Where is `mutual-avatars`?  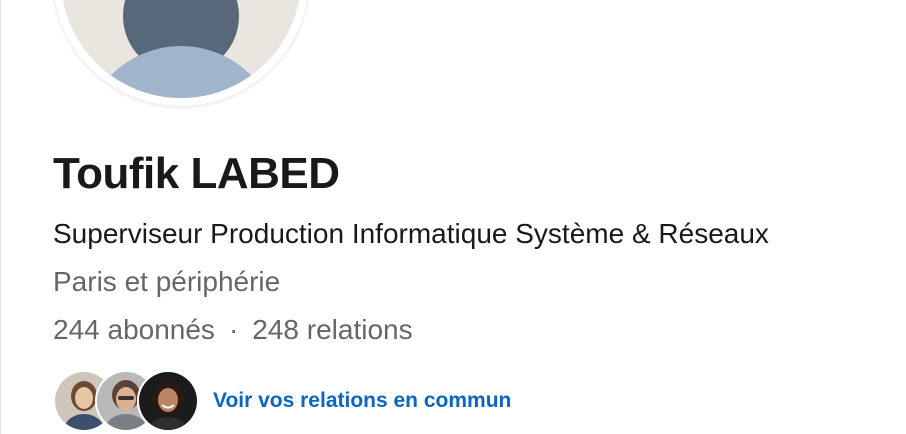
mutual-avatars is located at coordinates (126, 401).